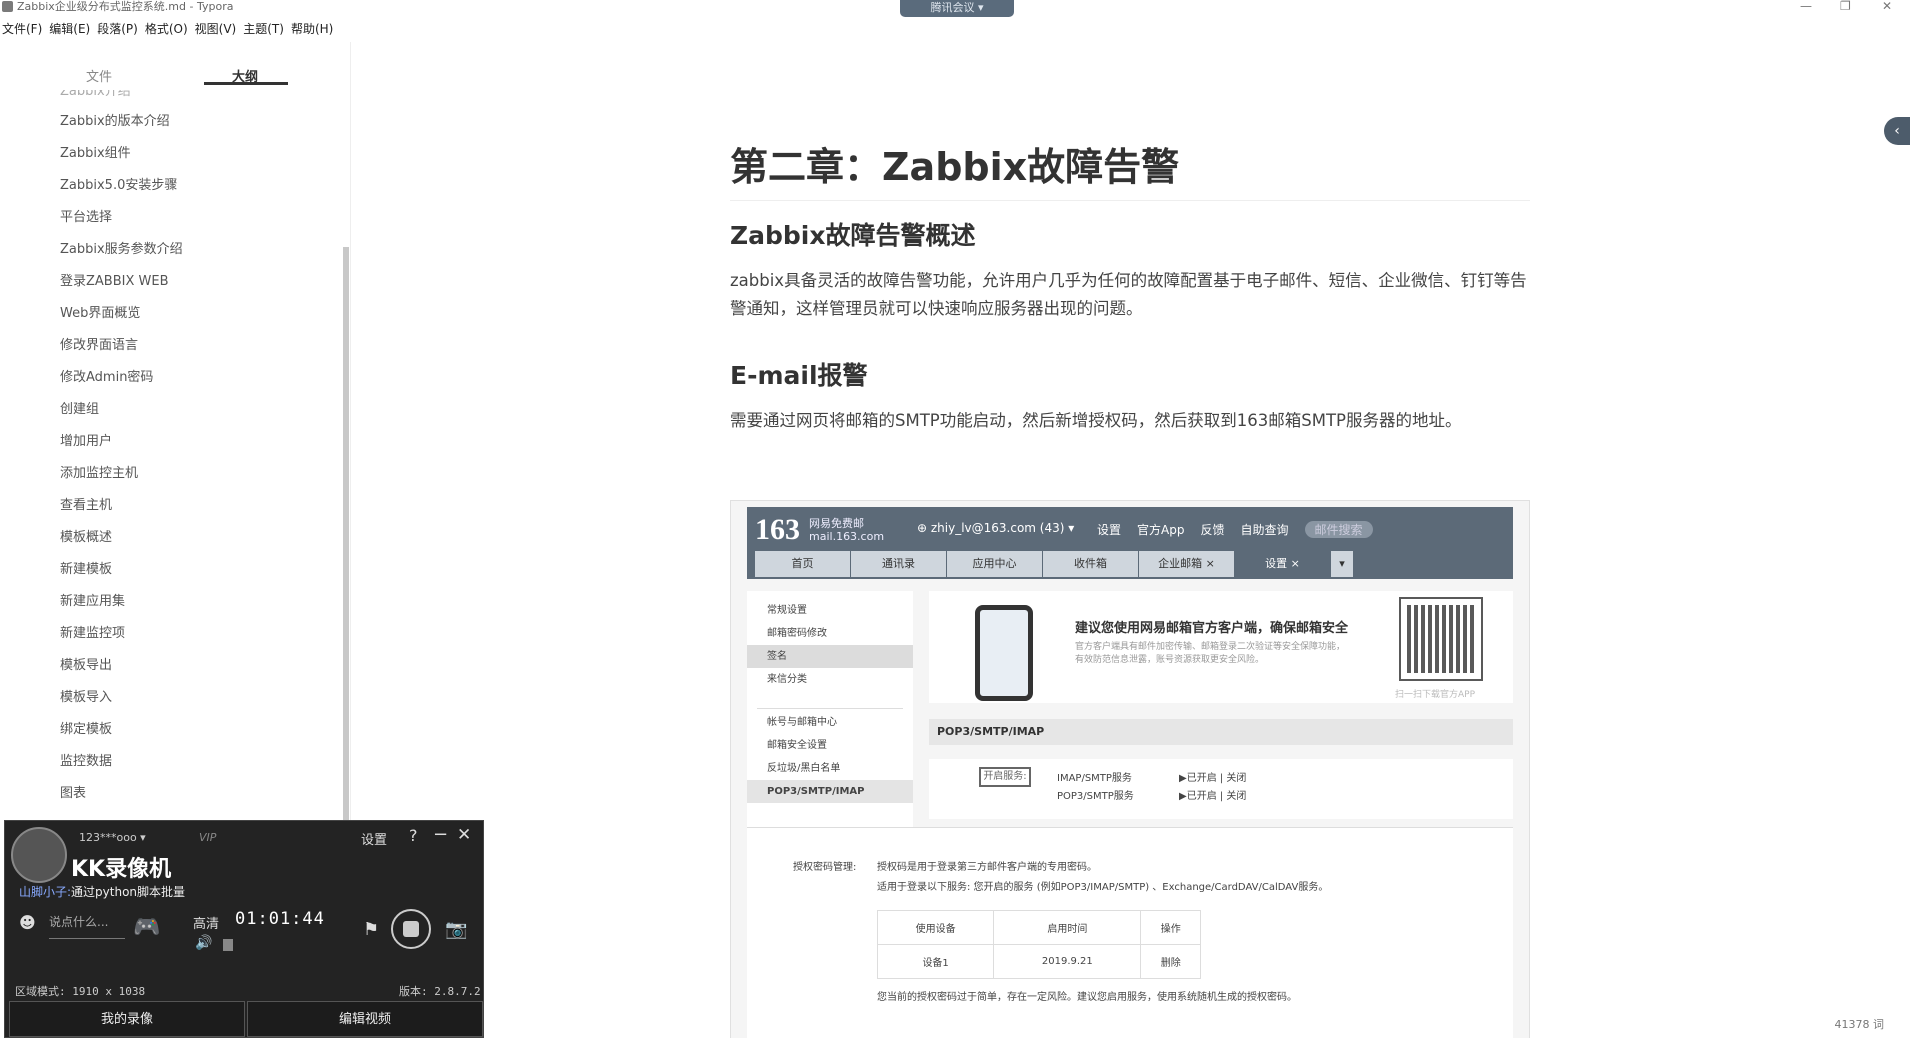  I want to click on close-button: ✕, so click(1887, 6).